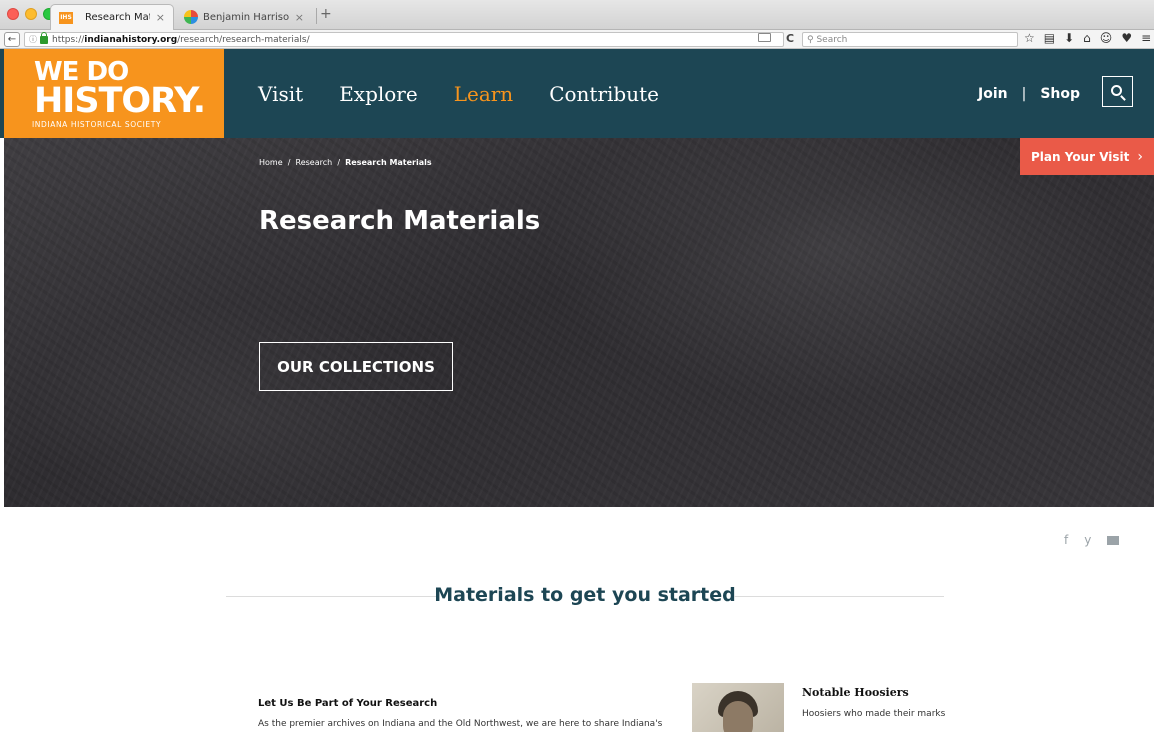  What do you see at coordinates (356, 366) in the screenshot?
I see `our-collections-button: OUR COLLECTIONS` at bounding box center [356, 366].